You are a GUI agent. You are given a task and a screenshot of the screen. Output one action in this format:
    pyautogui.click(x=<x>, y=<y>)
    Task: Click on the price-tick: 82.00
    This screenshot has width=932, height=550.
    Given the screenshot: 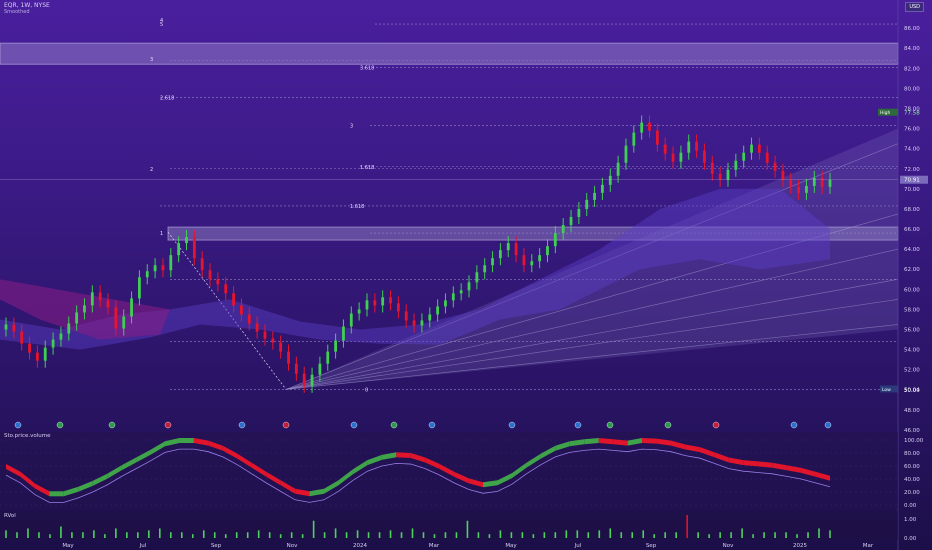 What is the action you would take?
    pyautogui.click(x=912, y=69)
    